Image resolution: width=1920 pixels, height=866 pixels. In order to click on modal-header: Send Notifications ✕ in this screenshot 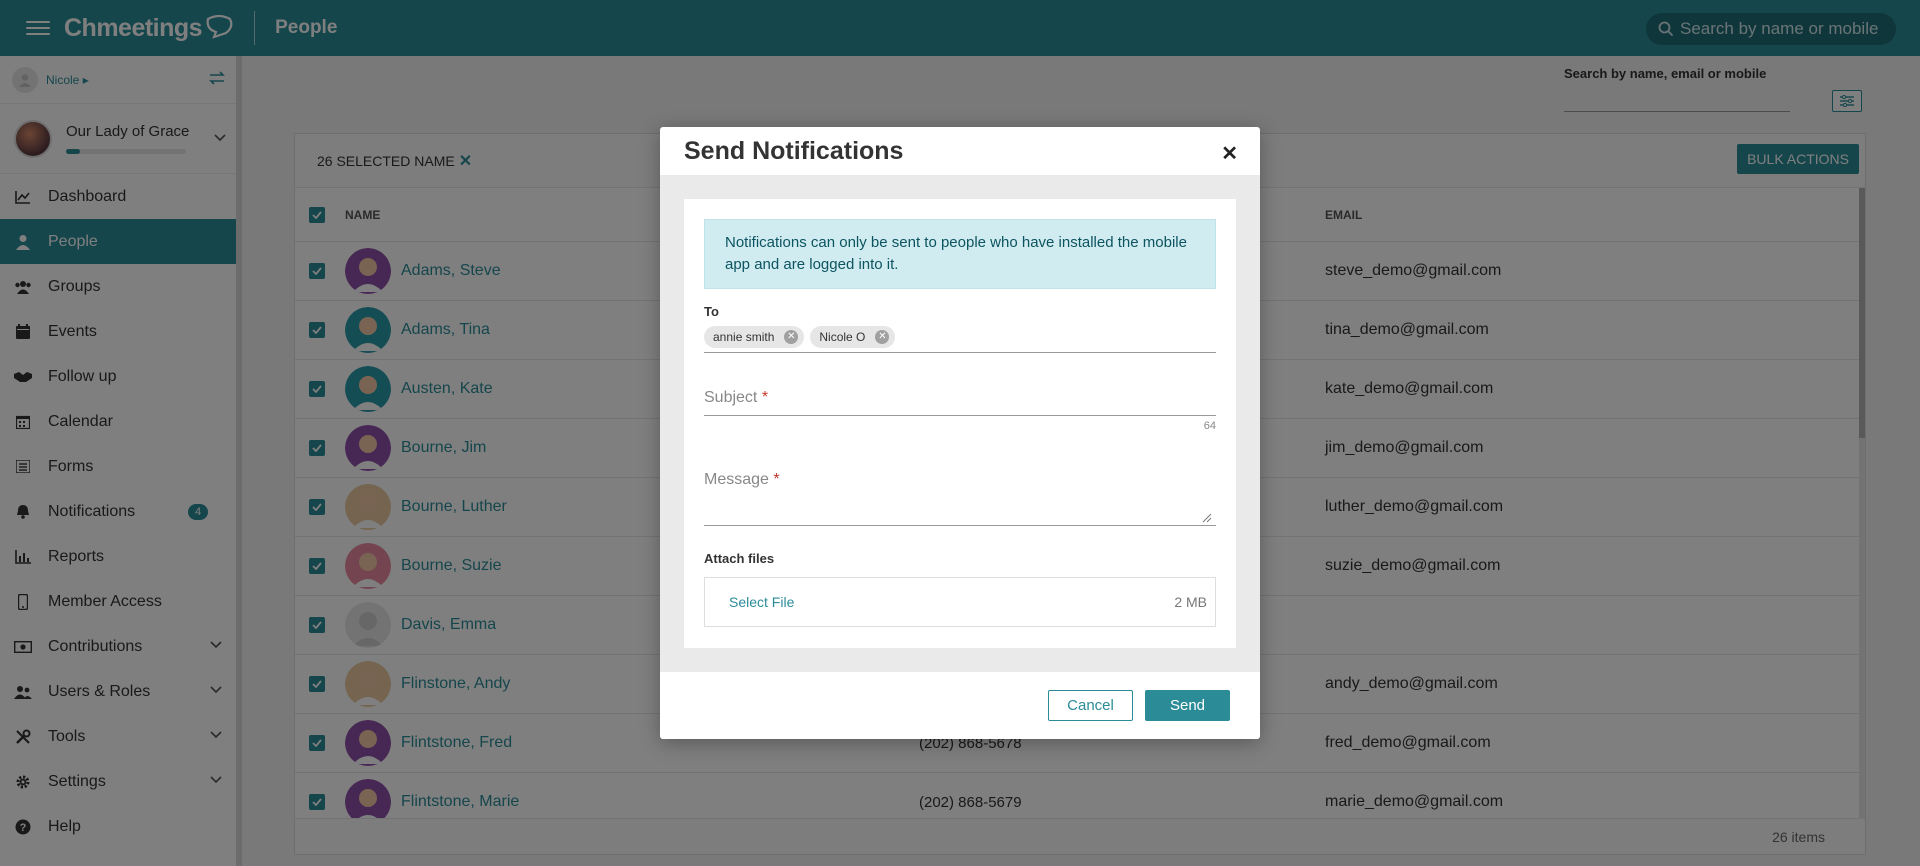, I will do `click(960, 151)`.